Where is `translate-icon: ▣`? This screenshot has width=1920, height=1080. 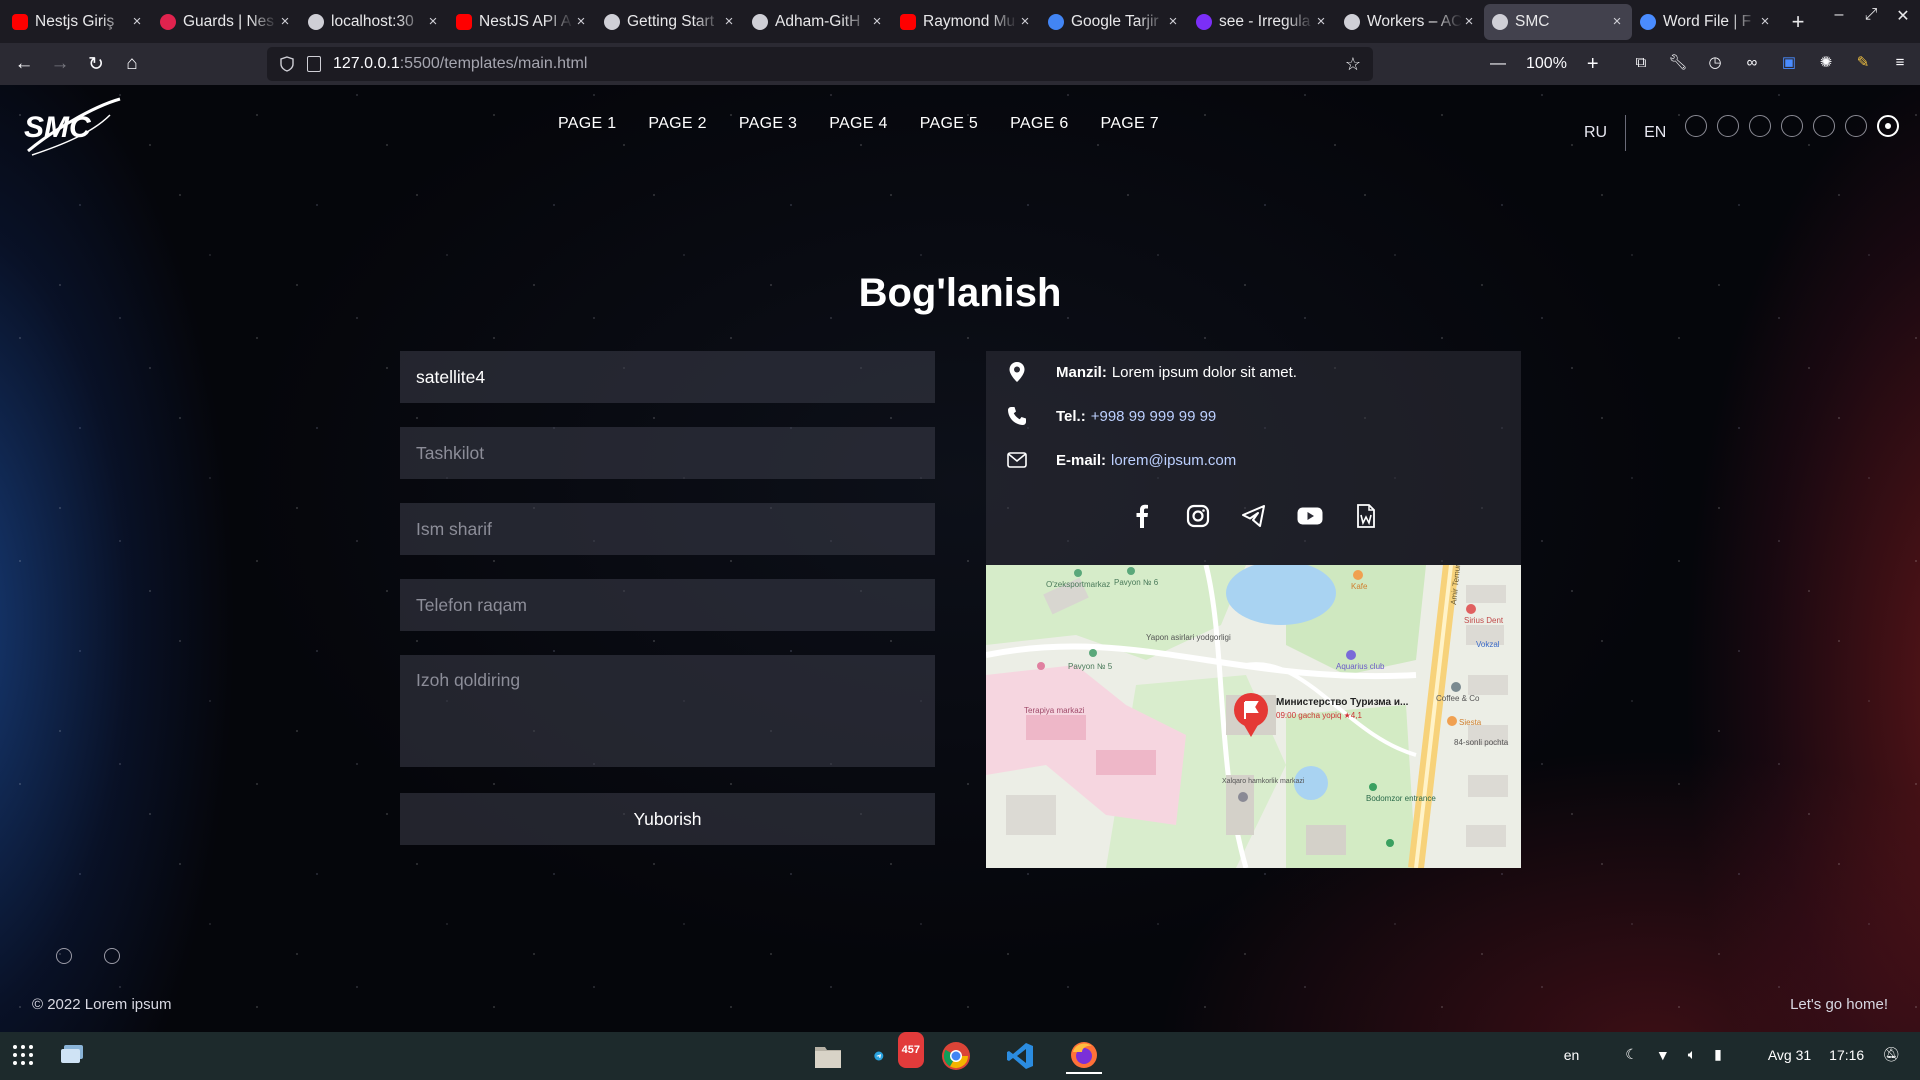
translate-icon: ▣ is located at coordinates (1789, 62).